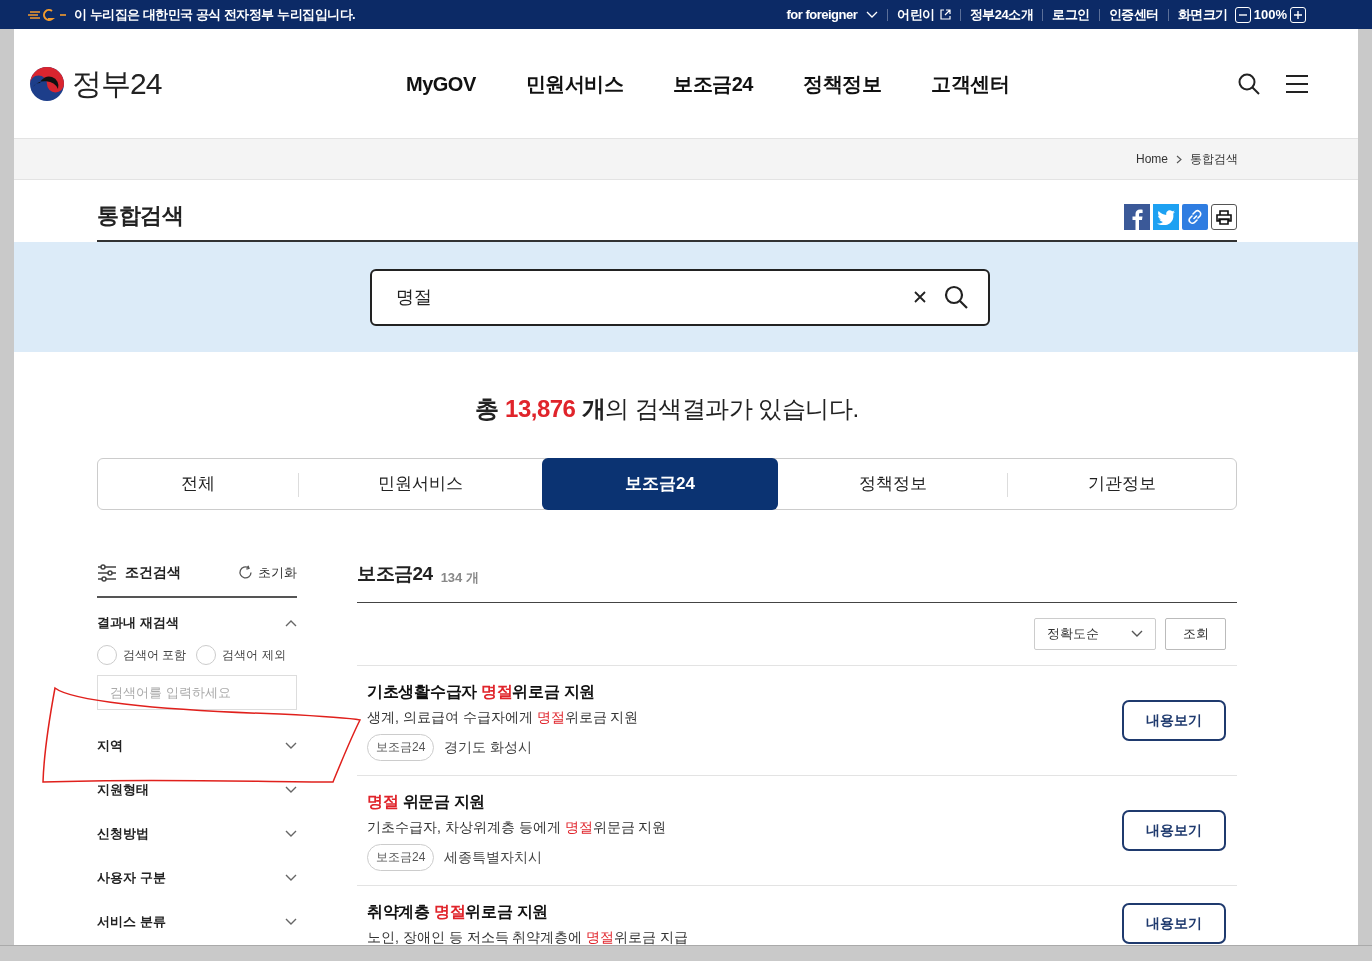 The image size is (1372, 961). I want to click on filter-section-toggle: 신청방법, so click(197, 834).